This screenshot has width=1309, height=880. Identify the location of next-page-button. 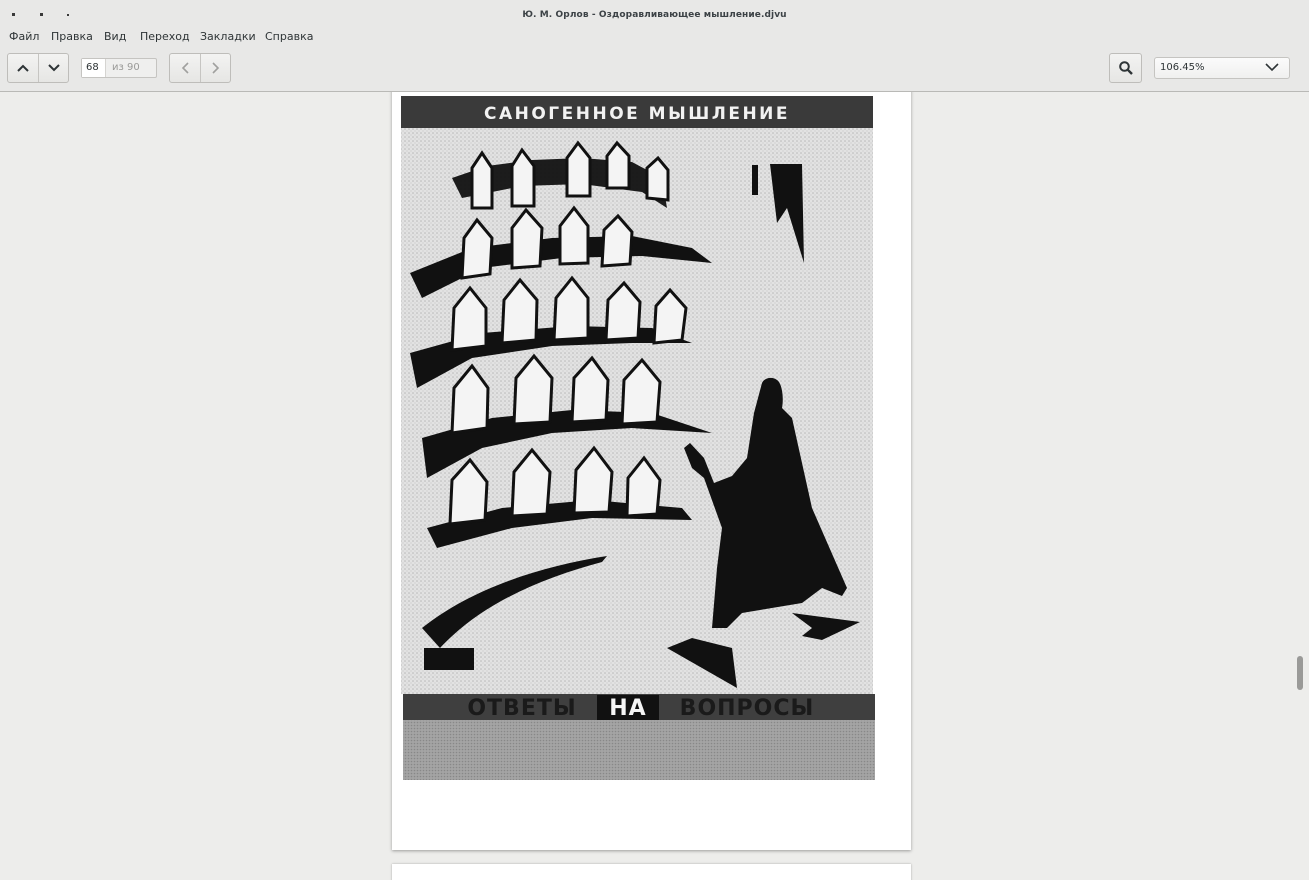
(53, 68).